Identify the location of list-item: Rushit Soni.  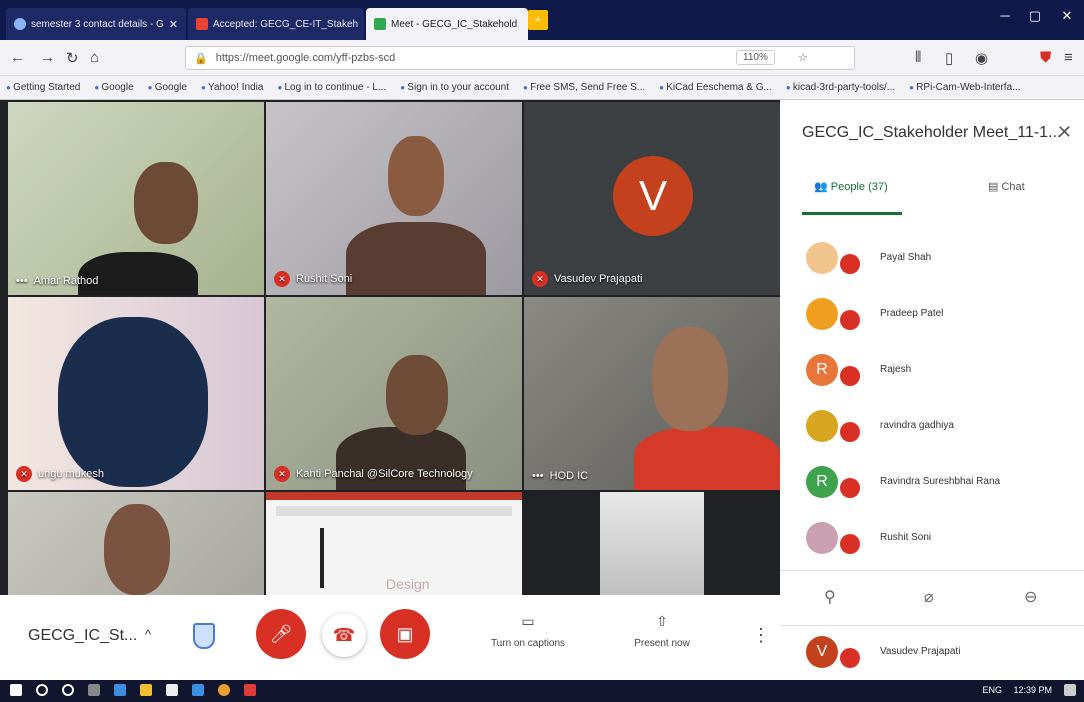
(941, 541).